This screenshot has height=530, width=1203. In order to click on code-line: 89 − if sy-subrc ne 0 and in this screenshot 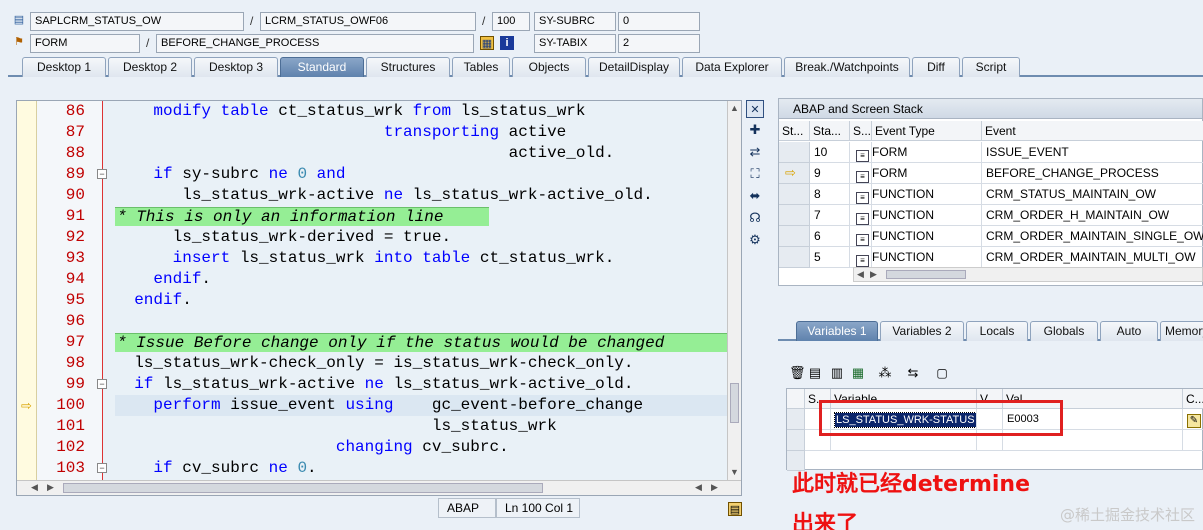, I will do `click(372, 174)`.